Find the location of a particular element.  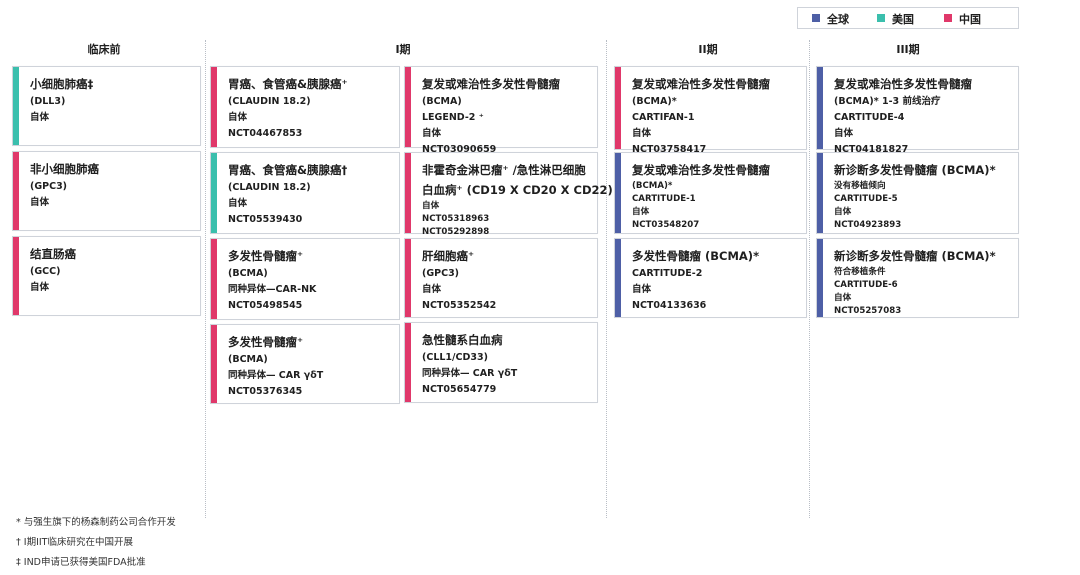

card-title: 新诊断多发性骨髓瘤 (BCMA)* is located at coordinates (915, 256).